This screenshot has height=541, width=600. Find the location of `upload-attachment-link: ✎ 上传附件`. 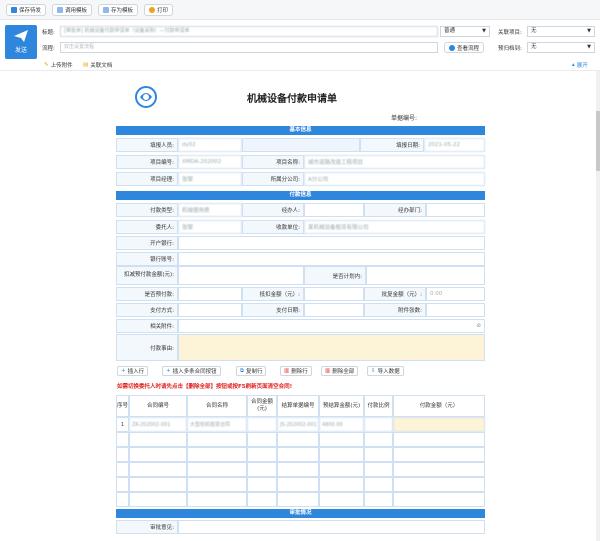

upload-attachment-link: ✎ 上传附件 is located at coordinates (58, 65).